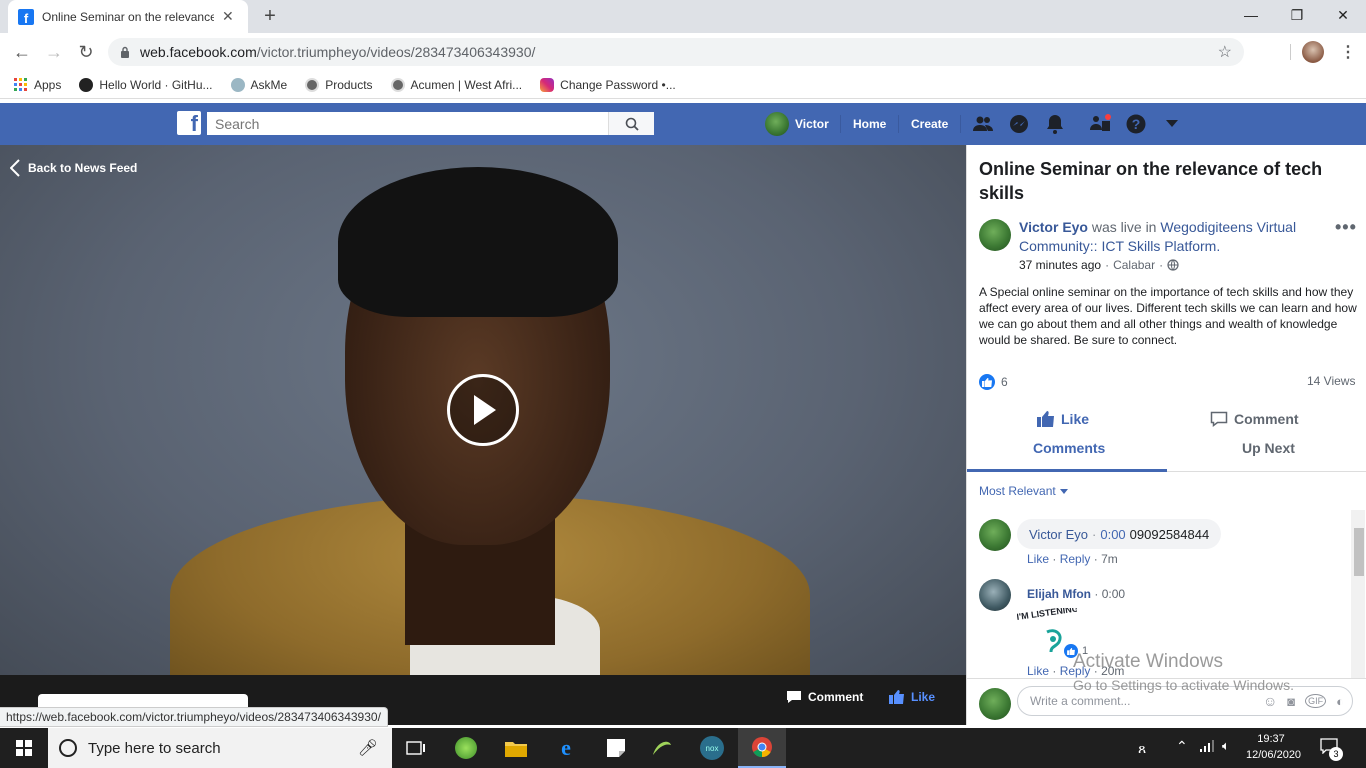 The image size is (1366, 768). I want to click on profile-link: Victor, so click(797, 124).